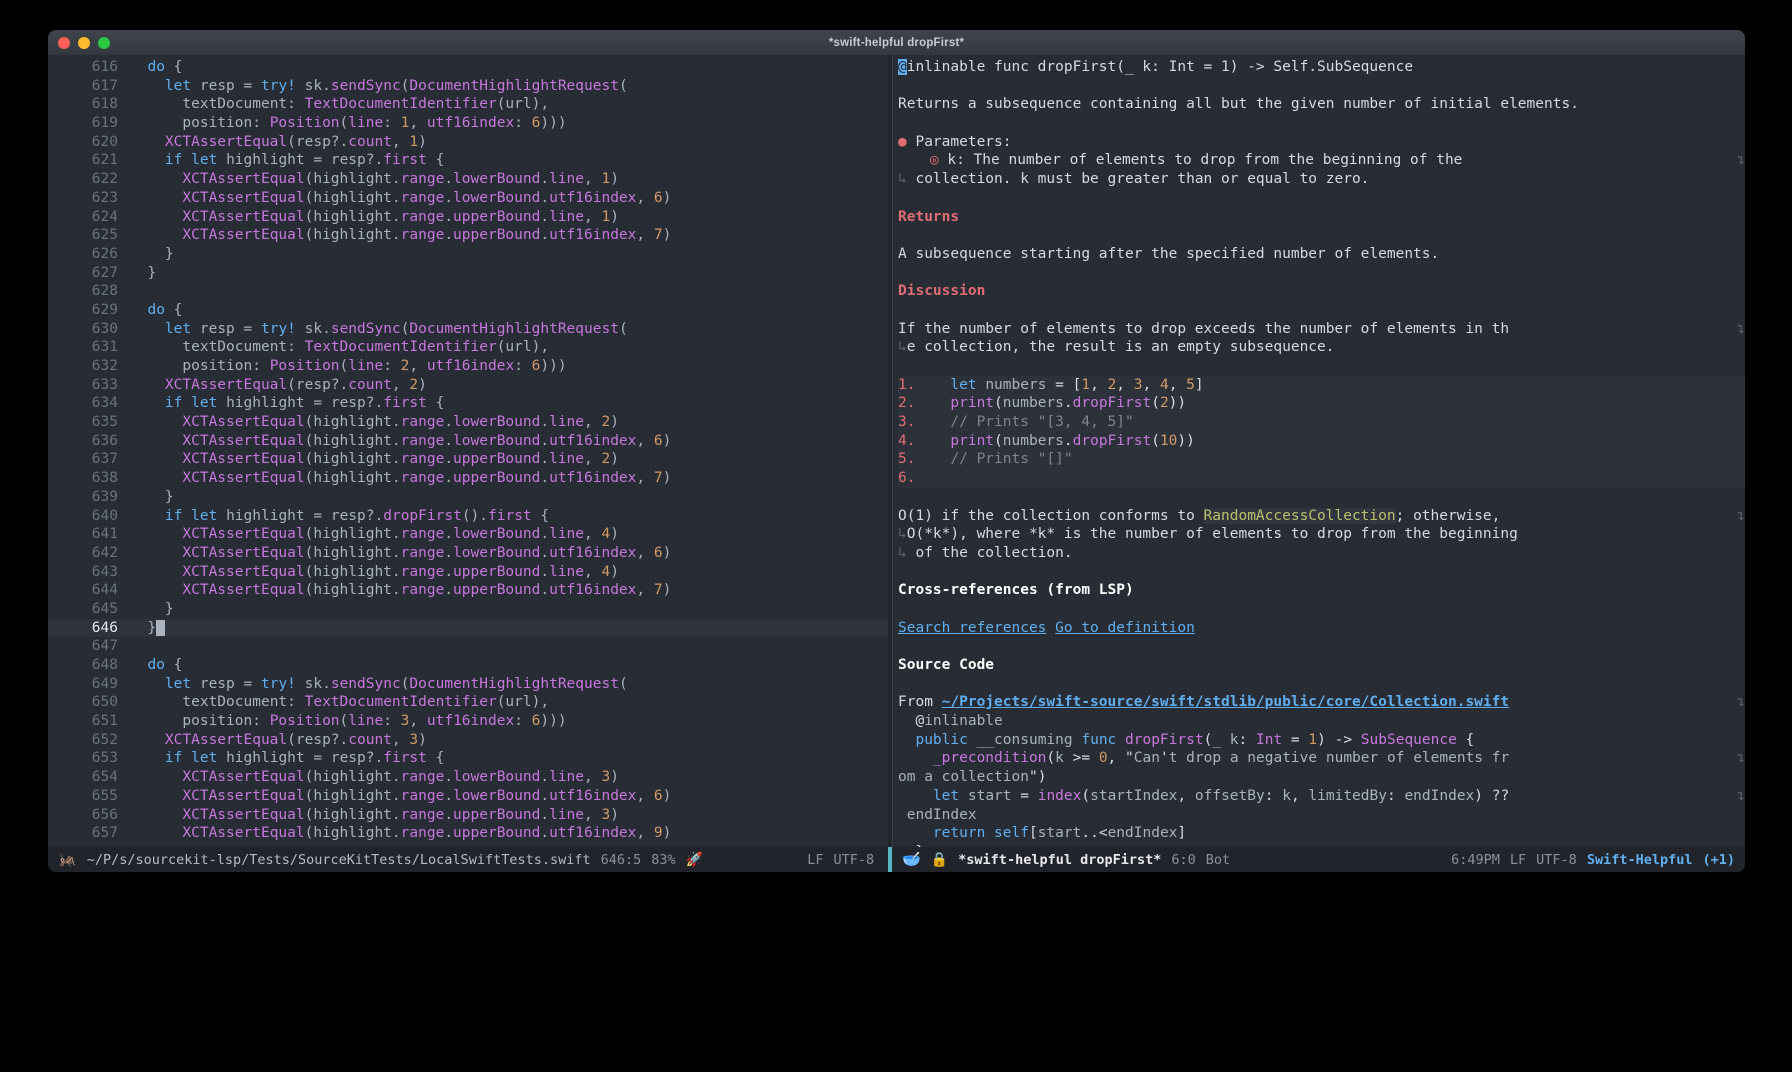  Describe the element at coordinates (907, 478) in the screenshot. I see `code-block-line-number: 6.` at that location.